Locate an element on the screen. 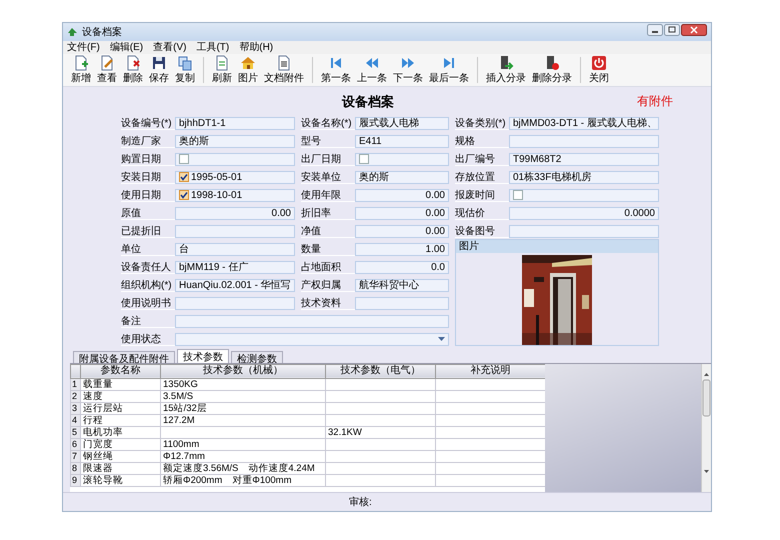 The height and width of the screenshot is (540, 780). table-cell: 电机功率 is located at coordinates (120, 432).